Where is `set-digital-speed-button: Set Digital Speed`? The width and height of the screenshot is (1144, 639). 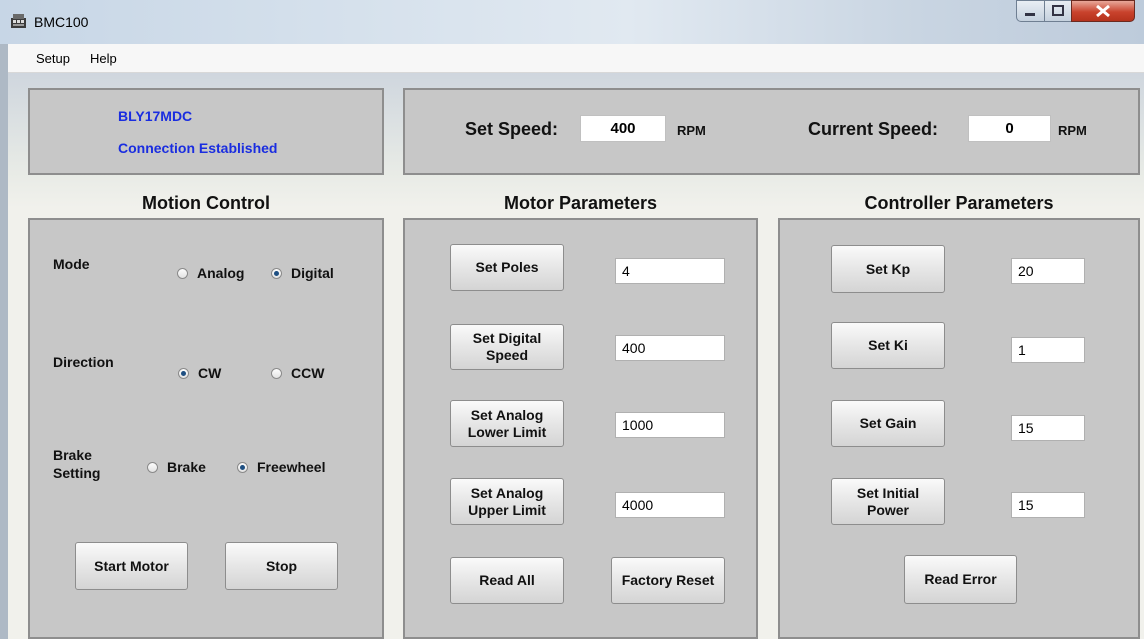
set-digital-speed-button: Set Digital Speed is located at coordinates (507, 347).